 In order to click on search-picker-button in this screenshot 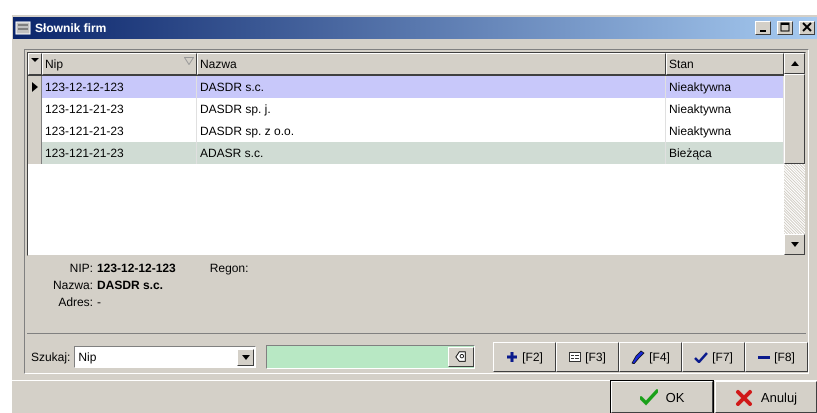, I will do `click(461, 357)`.